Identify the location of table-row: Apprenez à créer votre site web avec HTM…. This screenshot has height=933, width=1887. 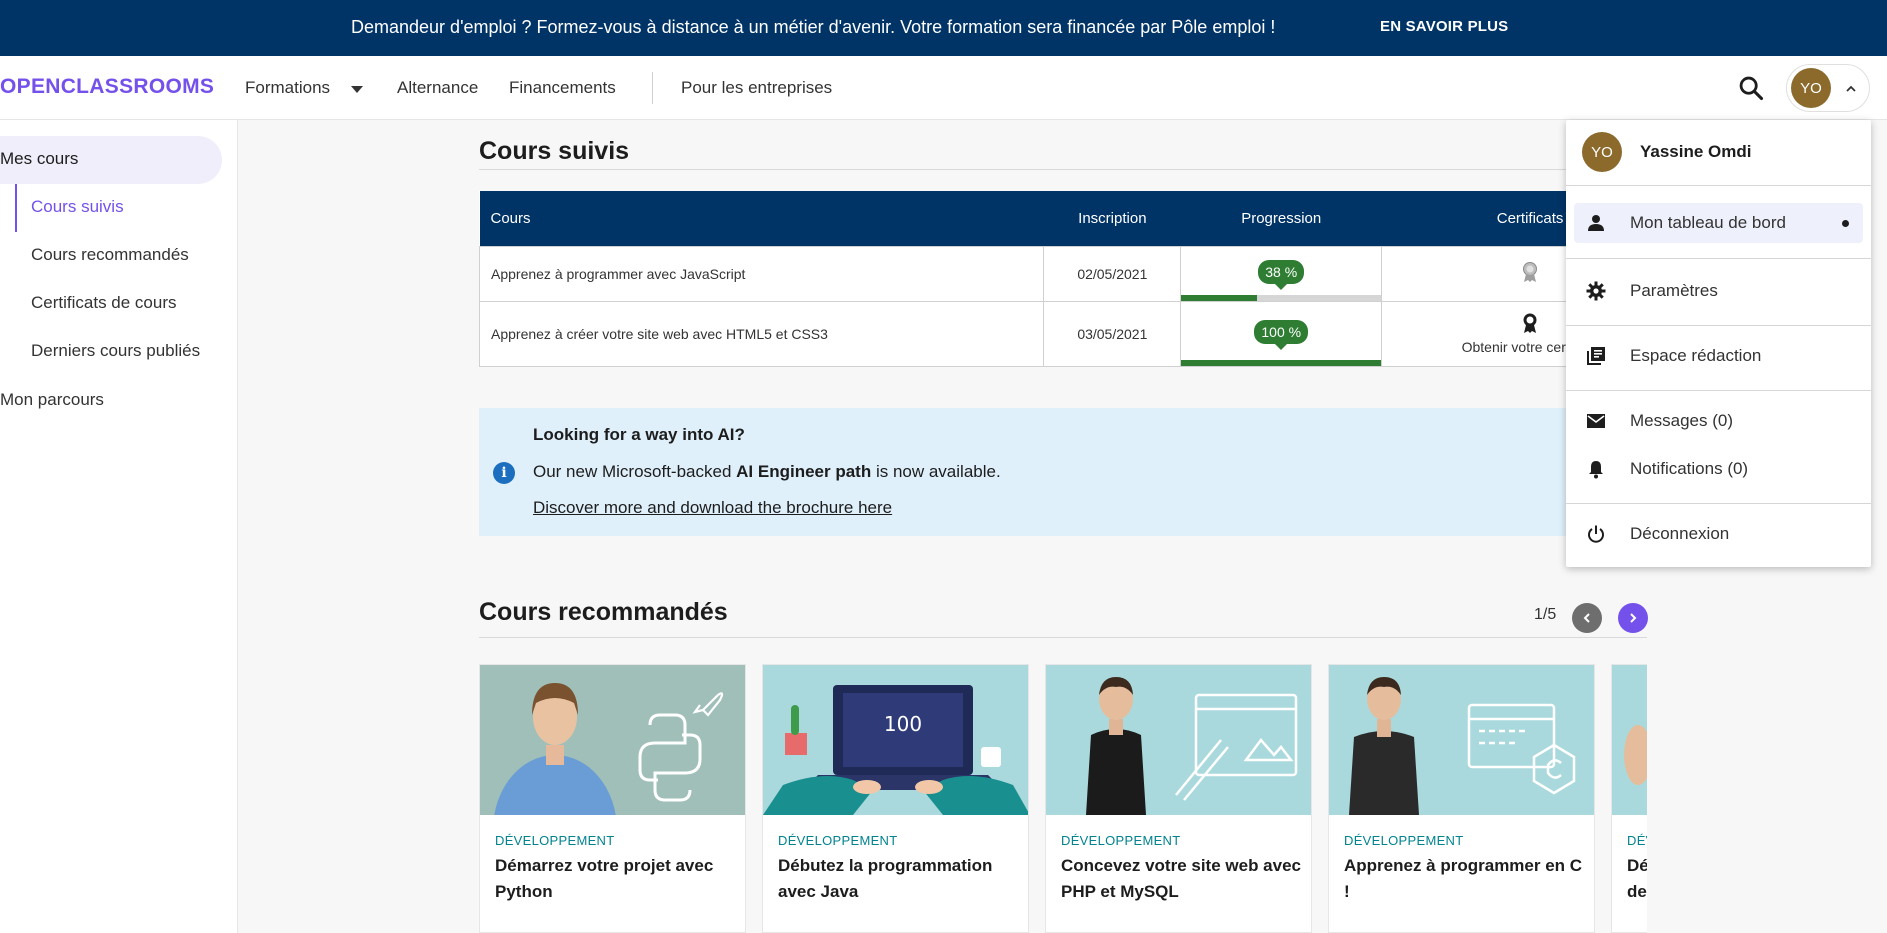
(1078, 333).